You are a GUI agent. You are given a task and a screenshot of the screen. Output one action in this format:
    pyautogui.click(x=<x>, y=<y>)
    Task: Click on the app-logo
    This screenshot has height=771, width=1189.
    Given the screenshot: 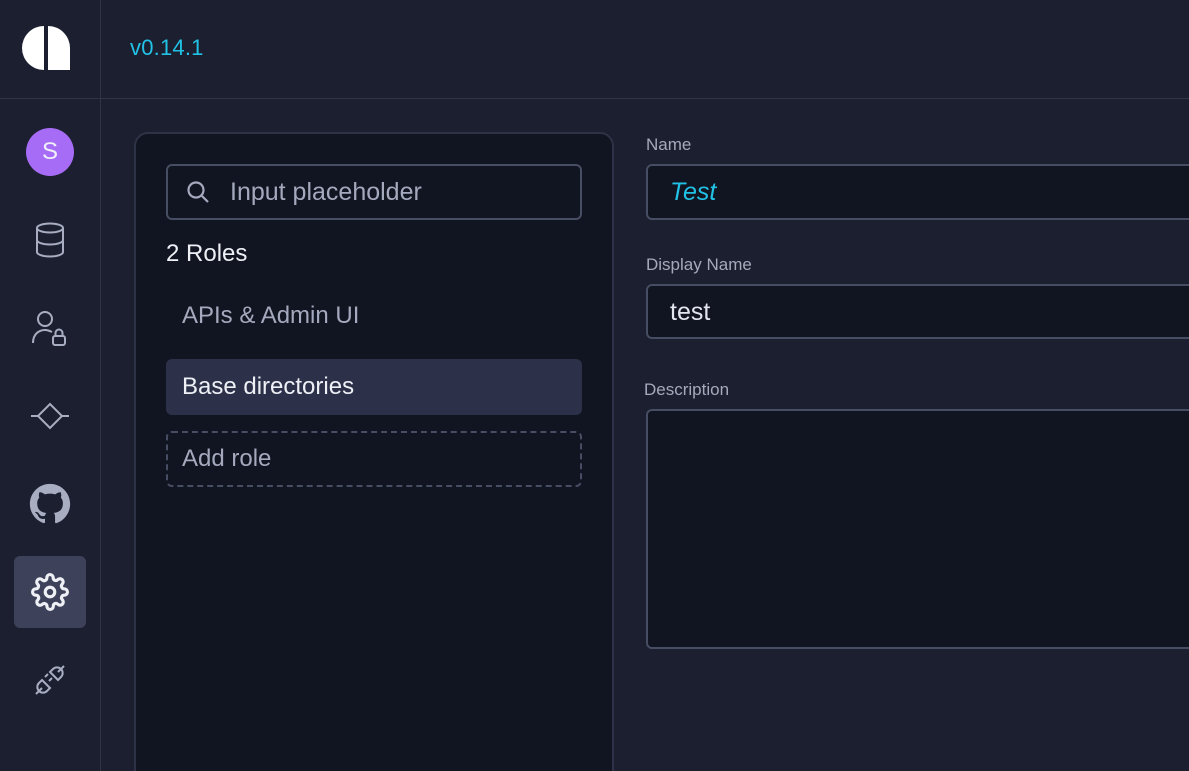 What is the action you would take?
    pyautogui.click(x=46, y=48)
    